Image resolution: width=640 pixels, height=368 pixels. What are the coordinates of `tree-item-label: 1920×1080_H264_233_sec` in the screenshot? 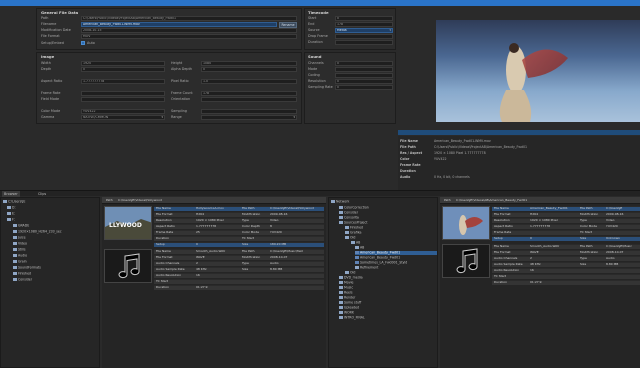 It's located at (40, 231).